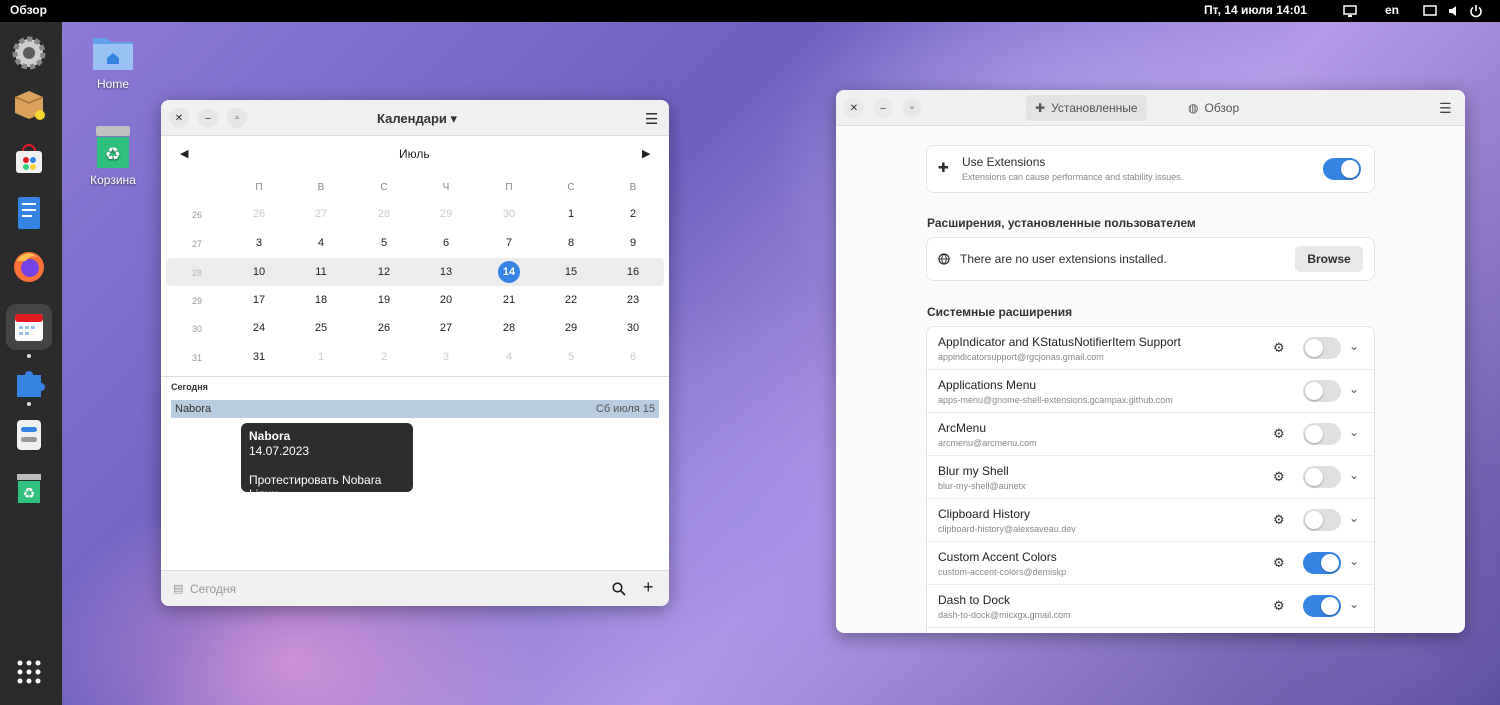 The height and width of the screenshot is (705, 1500). Describe the element at coordinates (1342, 169) in the screenshot. I see `use-extensions-toggle` at that location.